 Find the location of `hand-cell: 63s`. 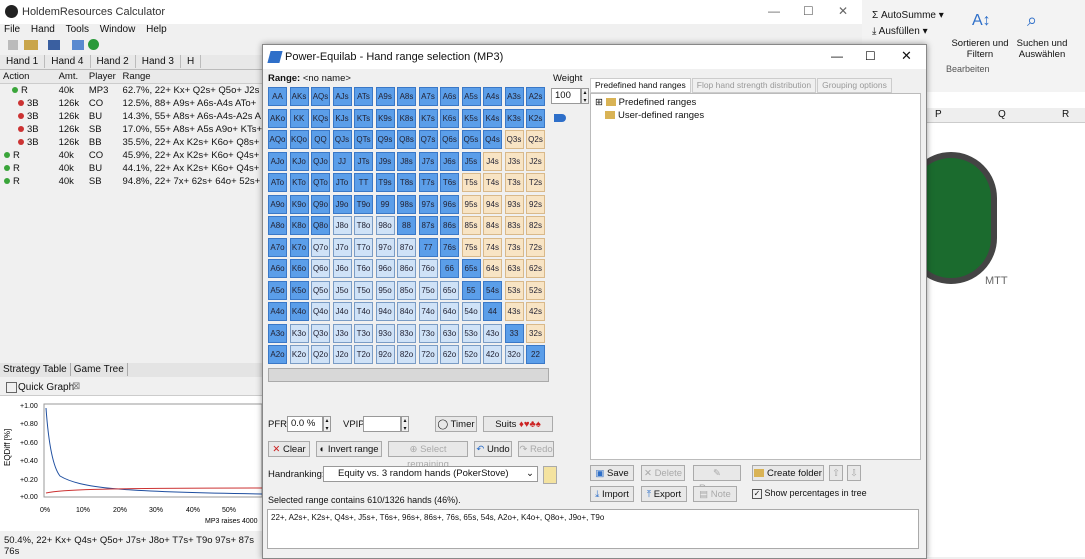

hand-cell: 63s is located at coordinates (514, 268).